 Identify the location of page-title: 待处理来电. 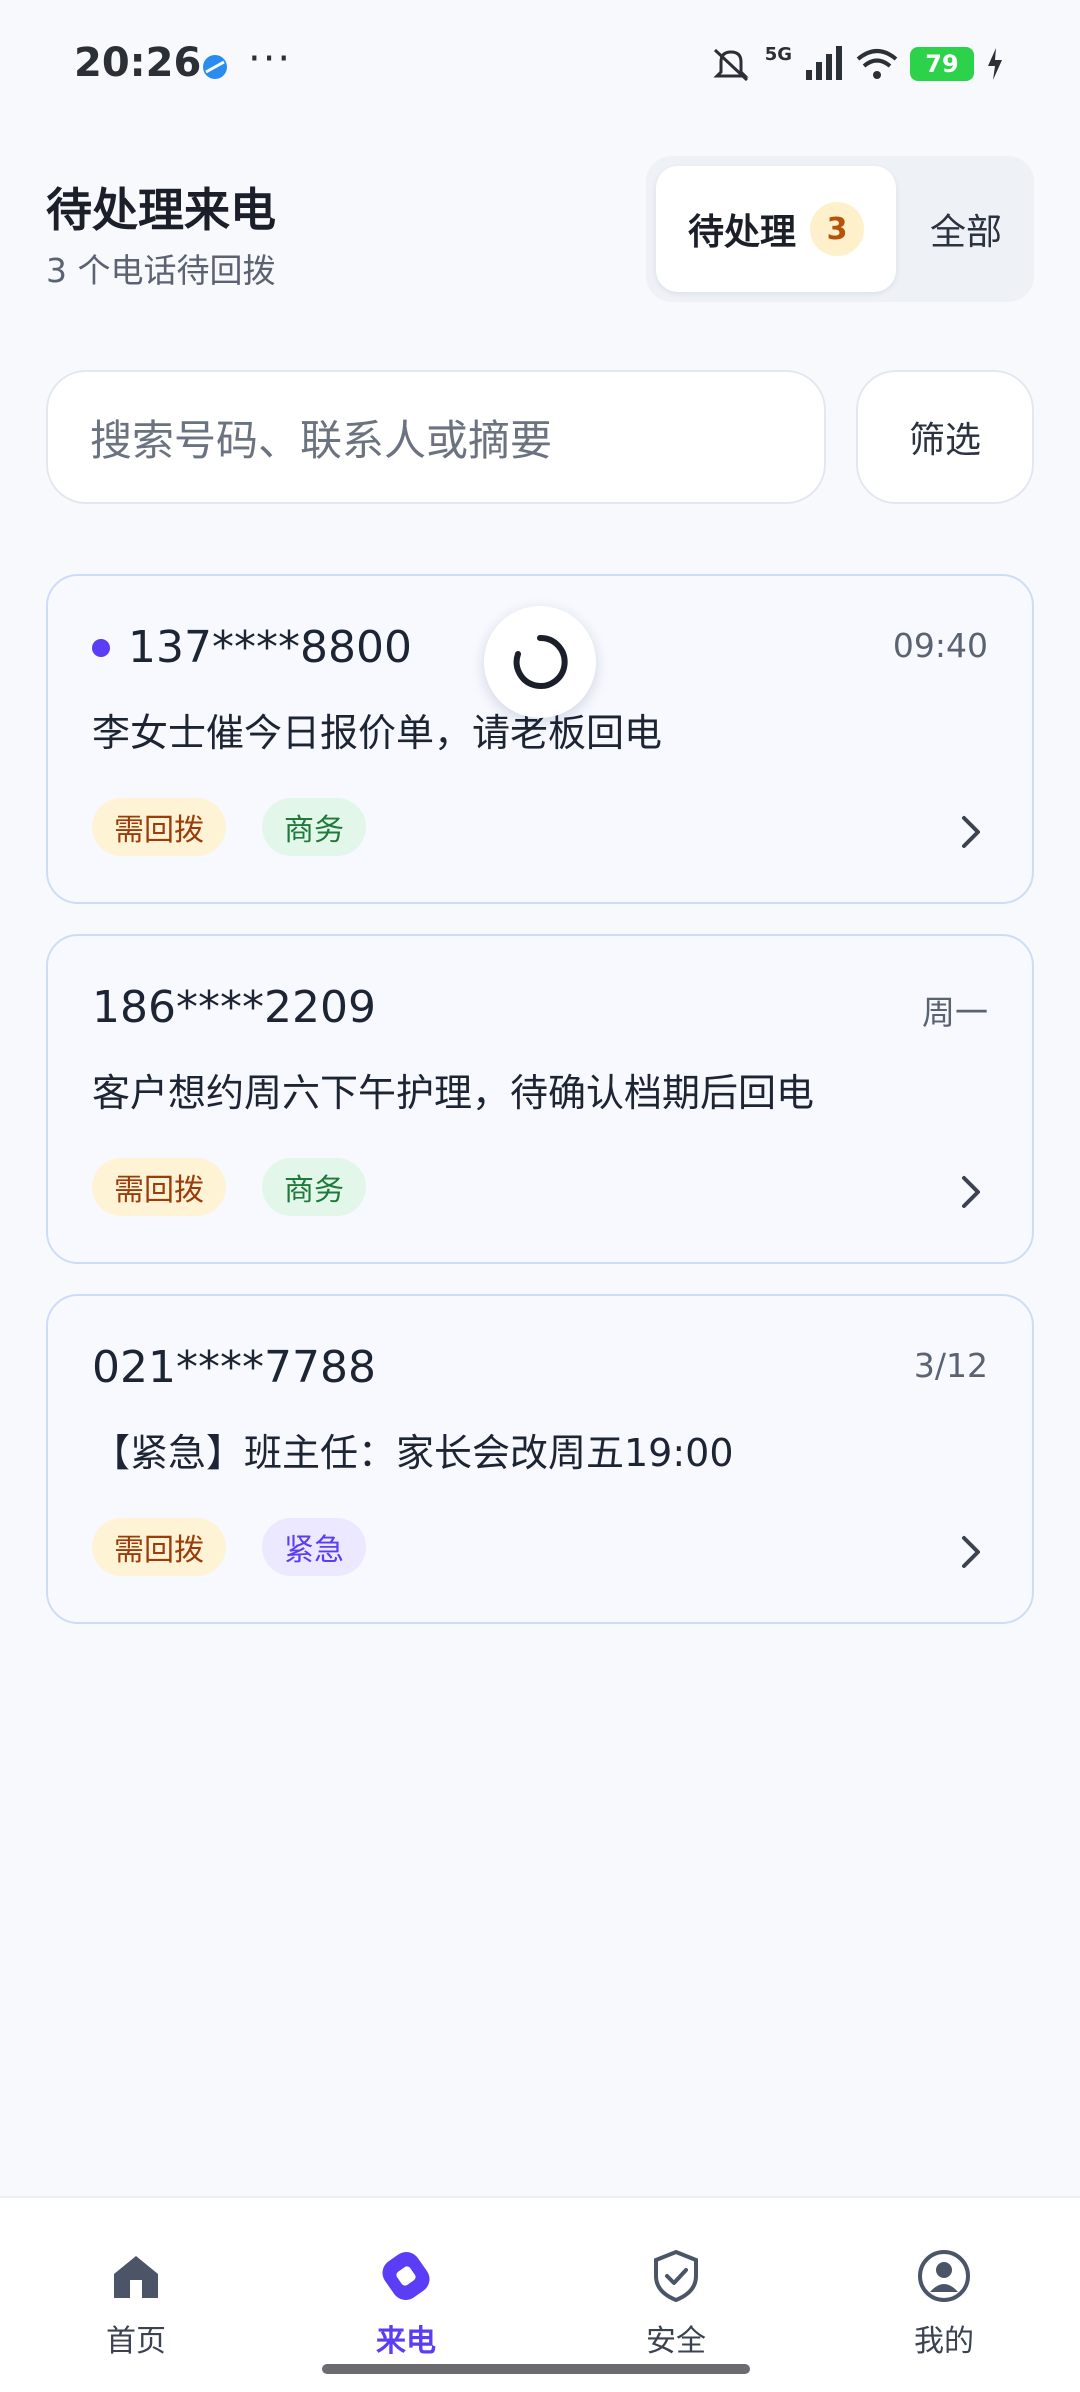
(161, 210).